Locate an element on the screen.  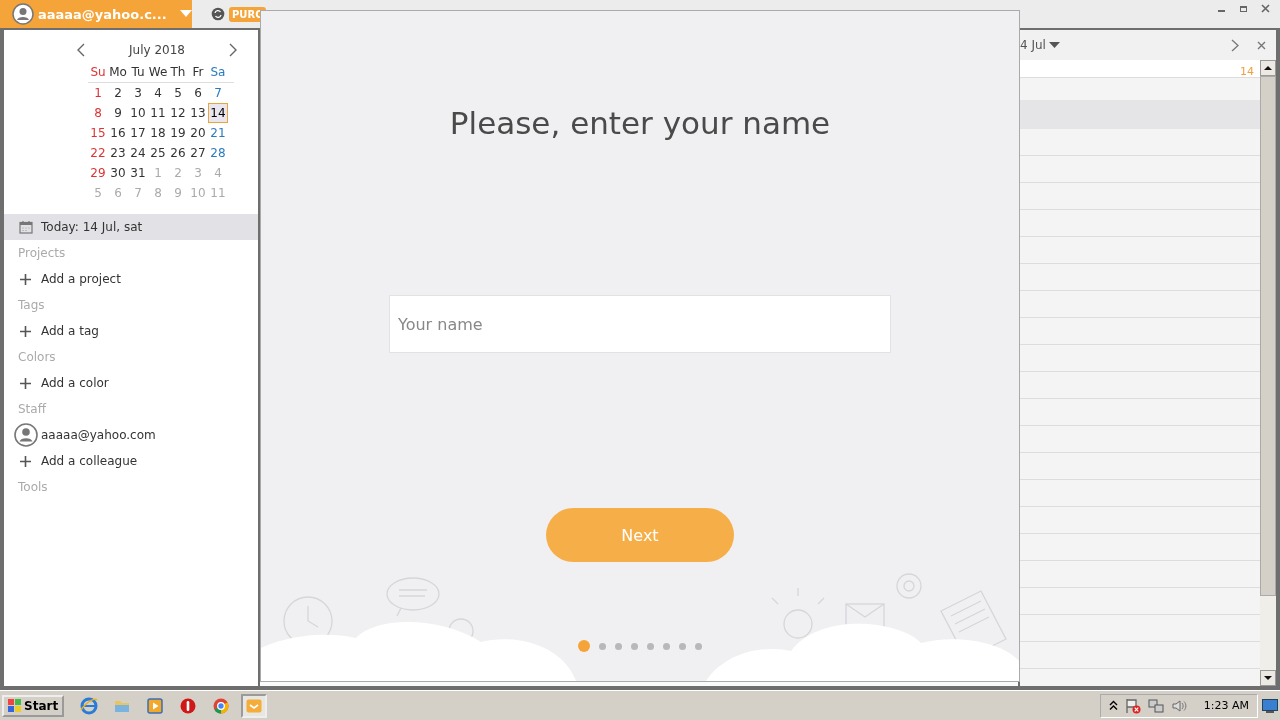
speaker-icon is located at coordinates (1178, 705).